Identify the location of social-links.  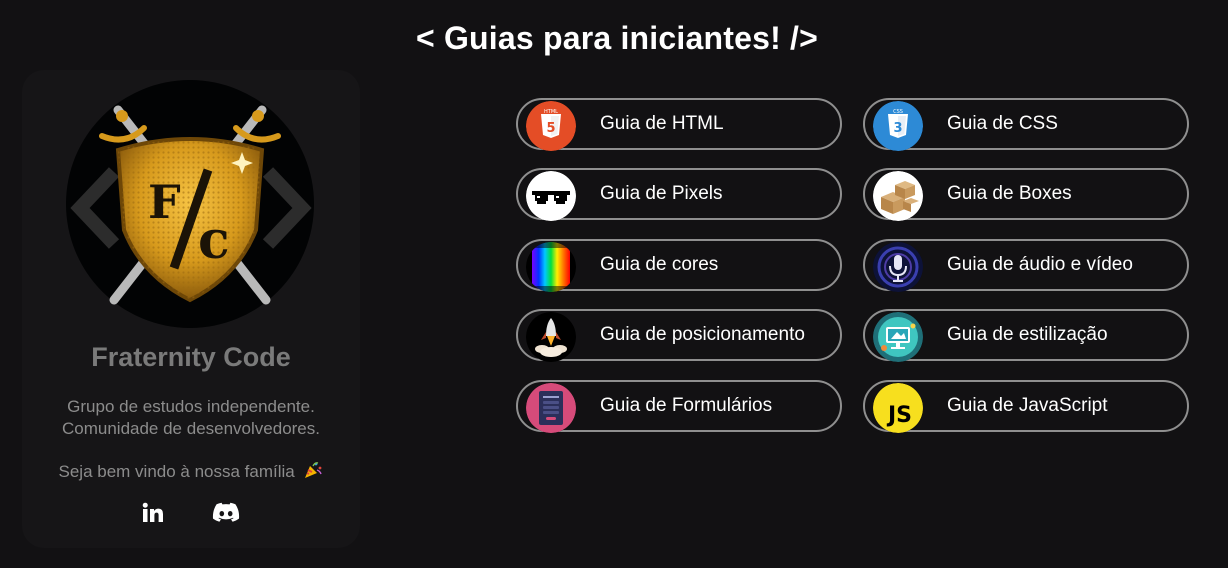
(191, 515).